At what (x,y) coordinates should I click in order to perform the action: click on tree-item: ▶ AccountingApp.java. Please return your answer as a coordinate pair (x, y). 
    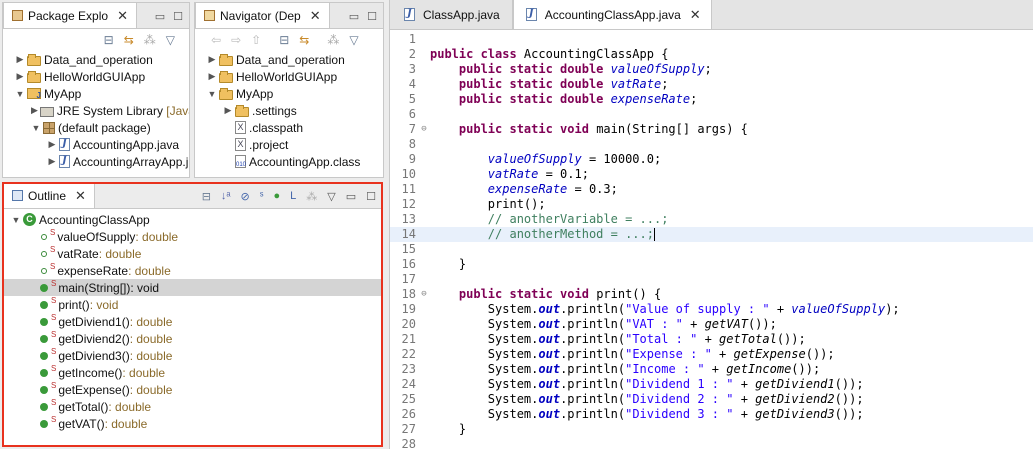
    Looking at the image, I should click on (96, 144).